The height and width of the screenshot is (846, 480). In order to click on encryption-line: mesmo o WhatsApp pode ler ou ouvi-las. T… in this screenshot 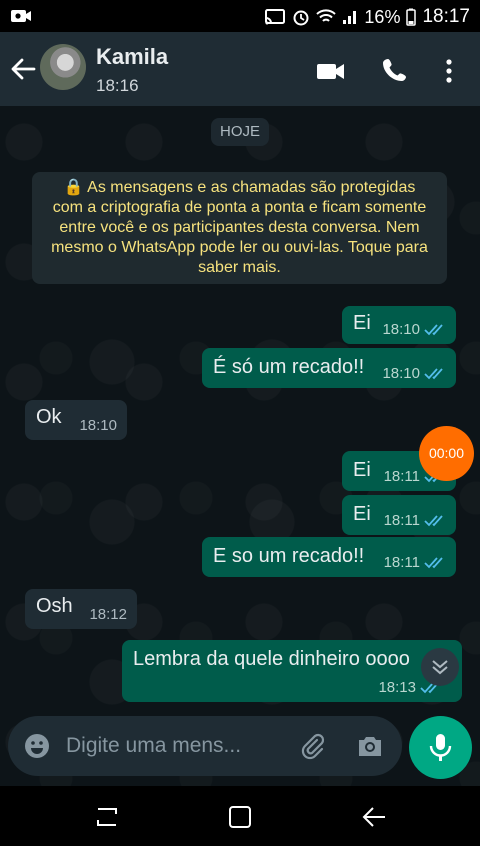, I will do `click(239, 247)`.